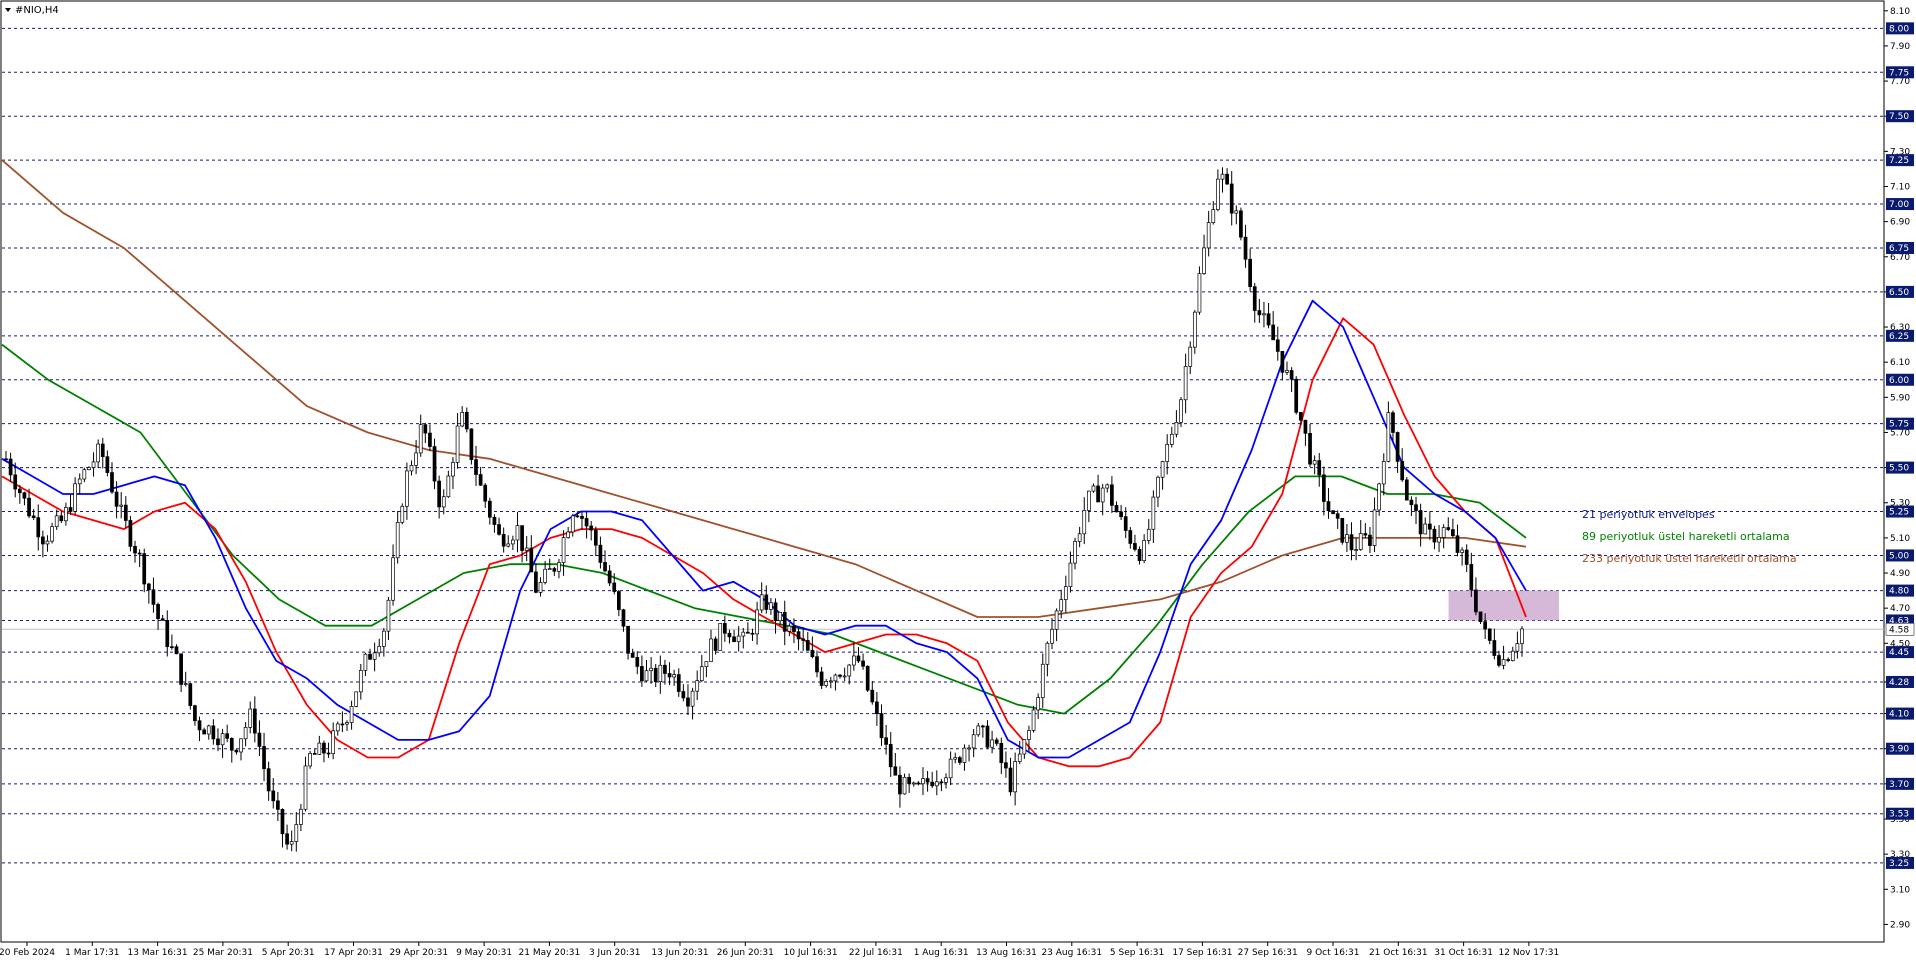 The height and width of the screenshot is (967, 1916). Describe the element at coordinates (353, 953) in the screenshot. I see `x-tick-label: 17 Apr 20:31` at that location.